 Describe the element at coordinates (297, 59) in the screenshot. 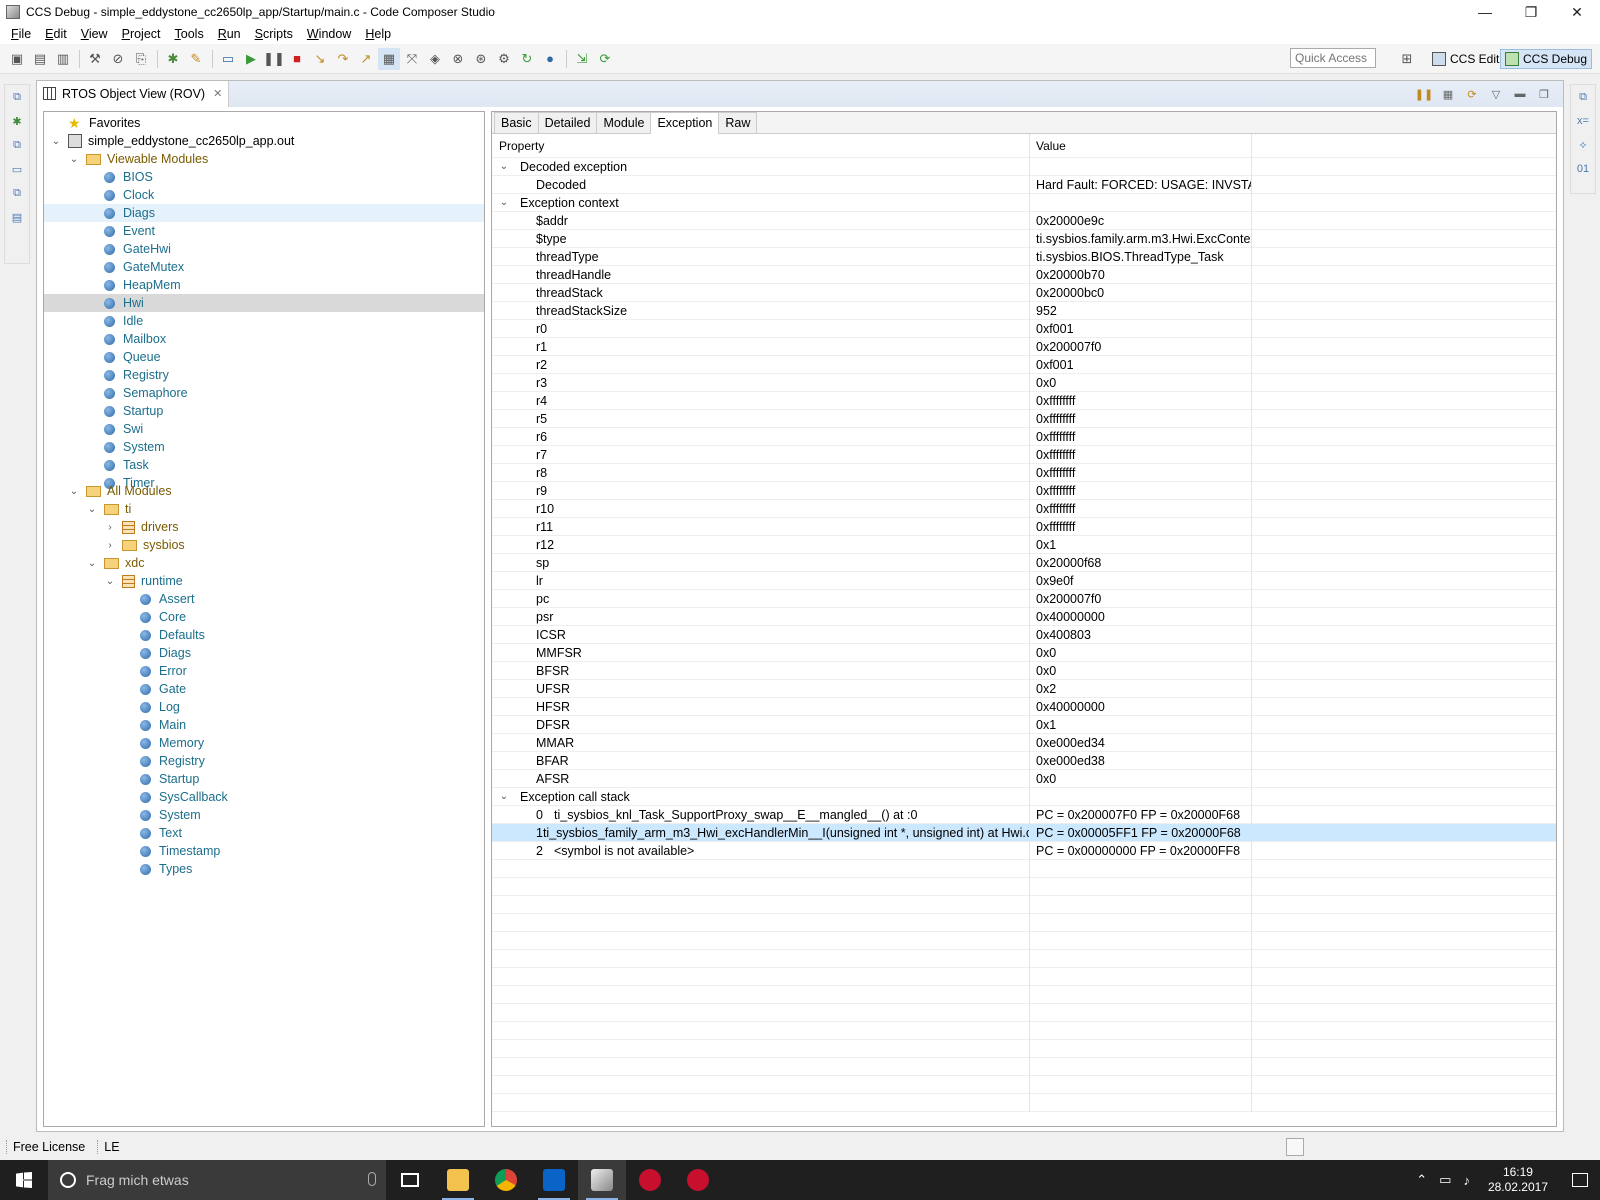

I see `terminate-icon: ■` at that location.